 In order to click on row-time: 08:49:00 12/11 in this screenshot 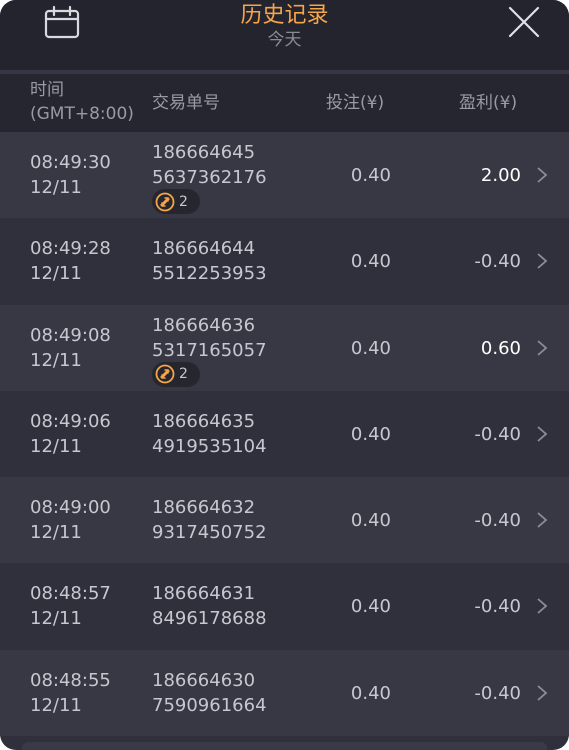, I will do `click(70, 520)`.